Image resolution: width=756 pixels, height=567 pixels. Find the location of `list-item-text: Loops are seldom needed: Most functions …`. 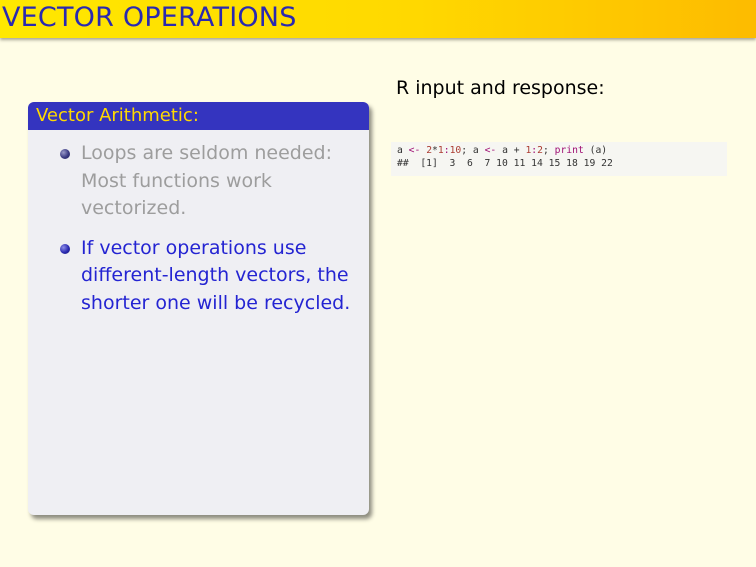

list-item-text: Loops are seldom needed: Most functions … is located at coordinates (206, 180).